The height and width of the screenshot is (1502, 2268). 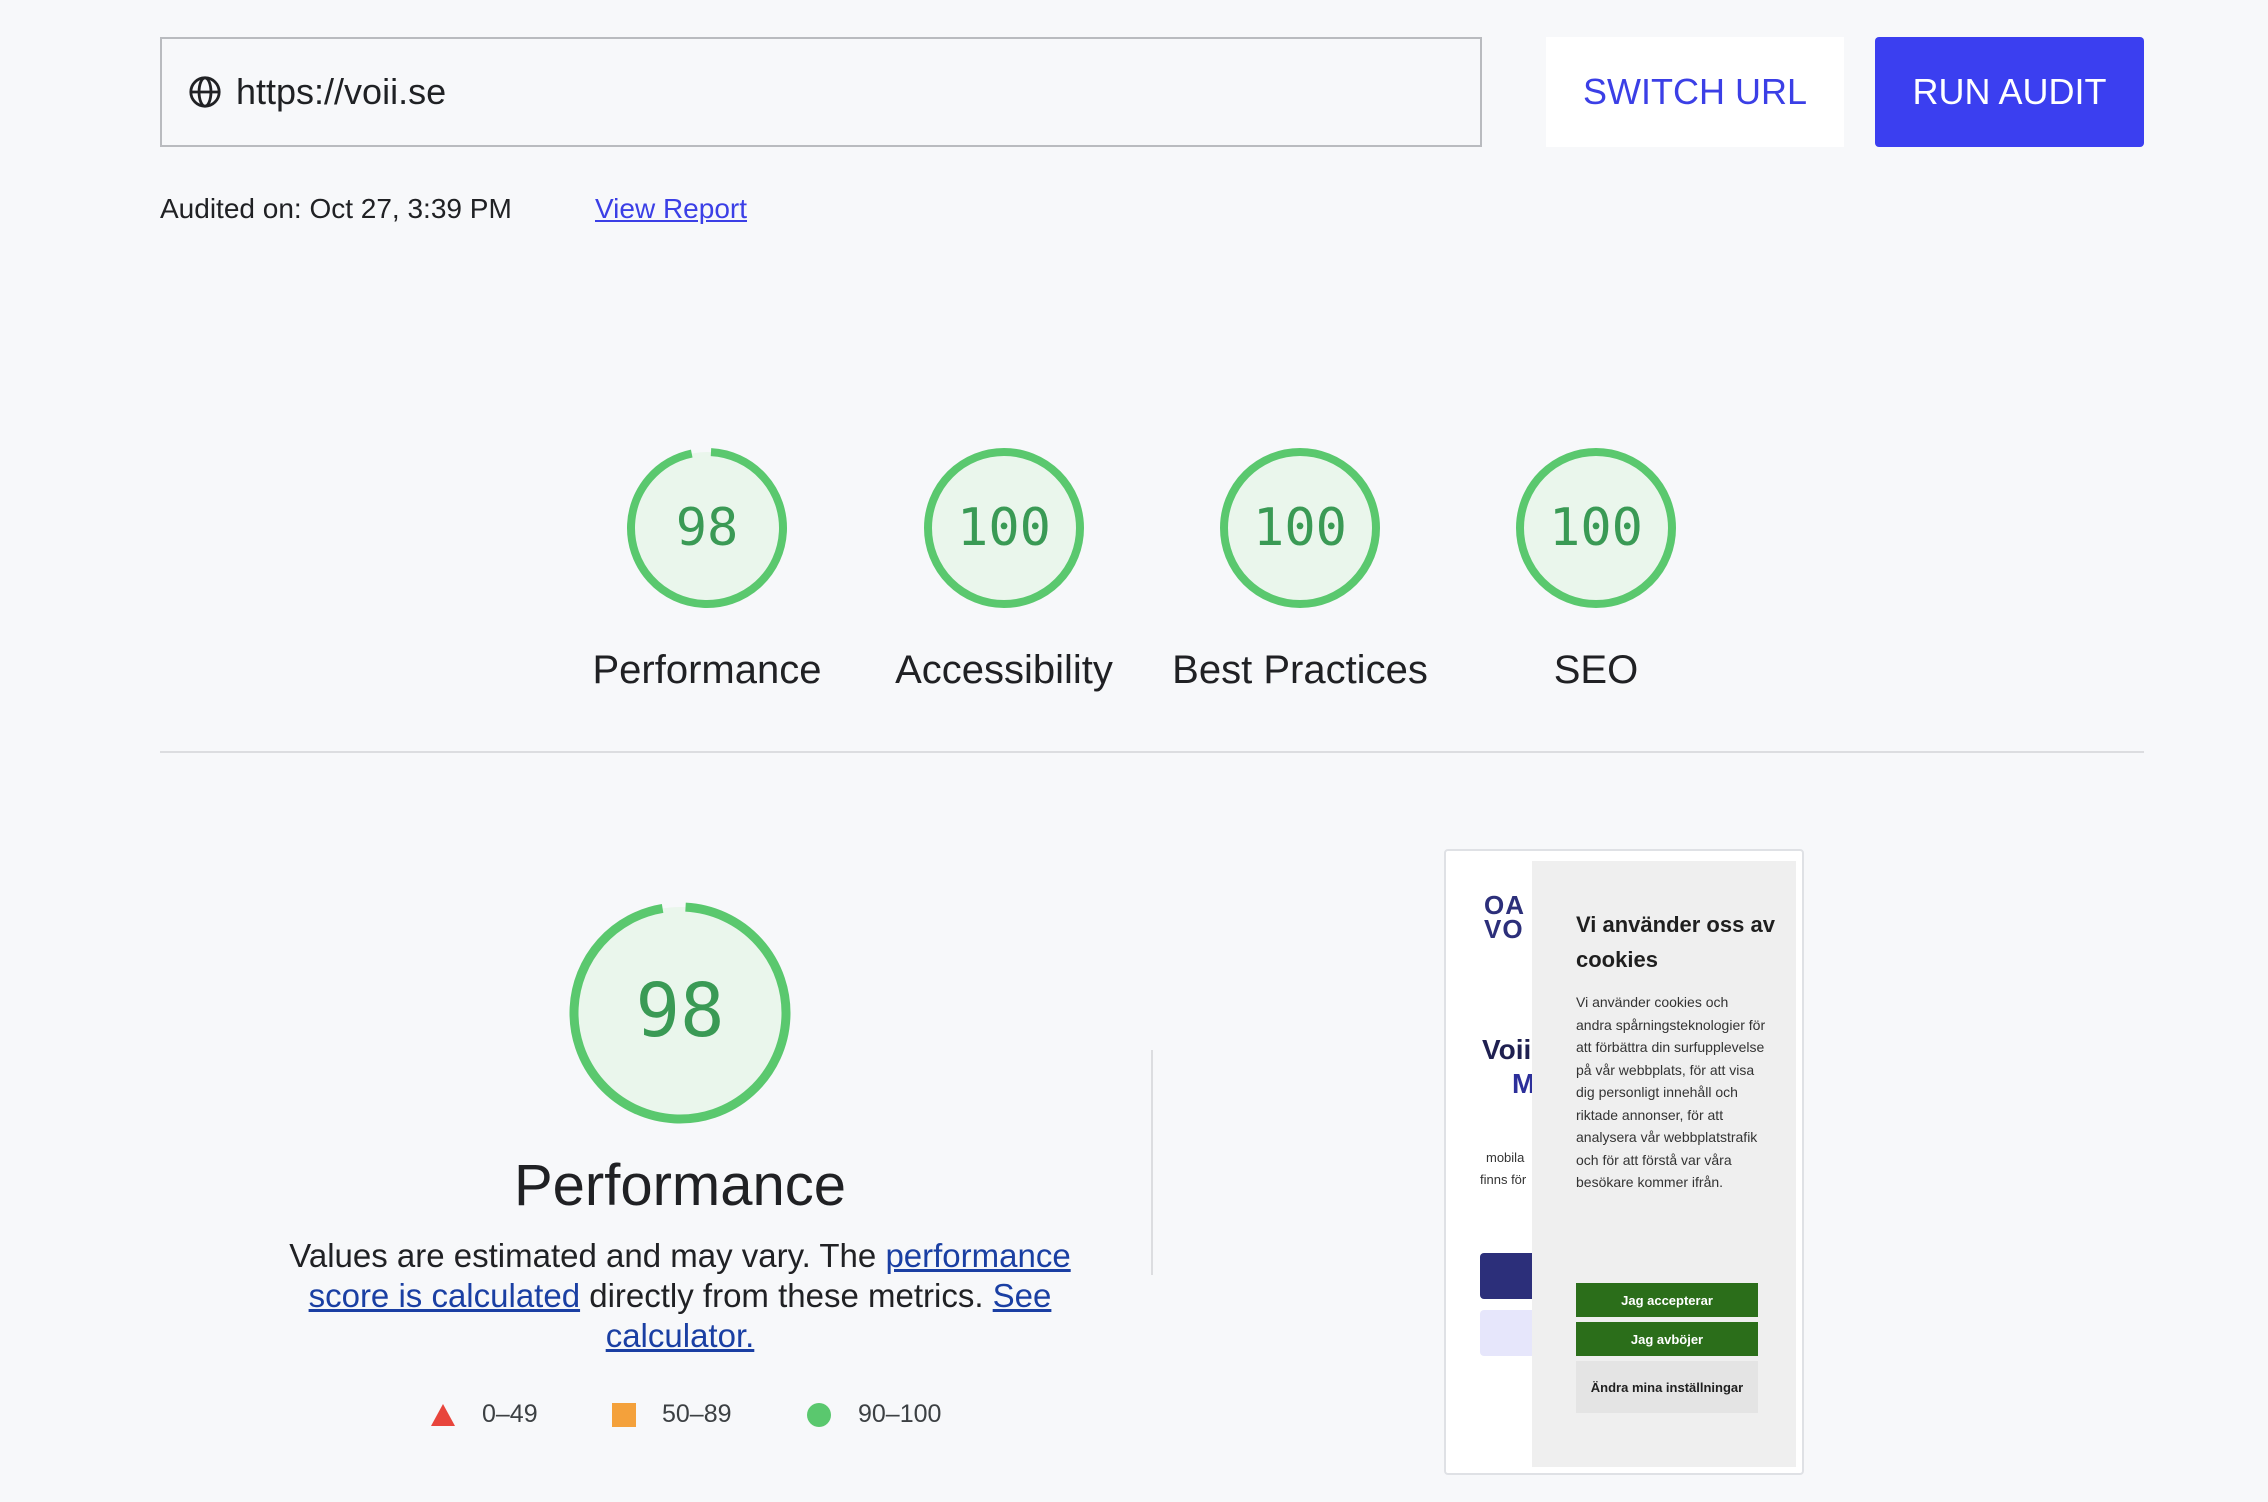 I want to click on score-label: Accessibility, so click(x=1004, y=670).